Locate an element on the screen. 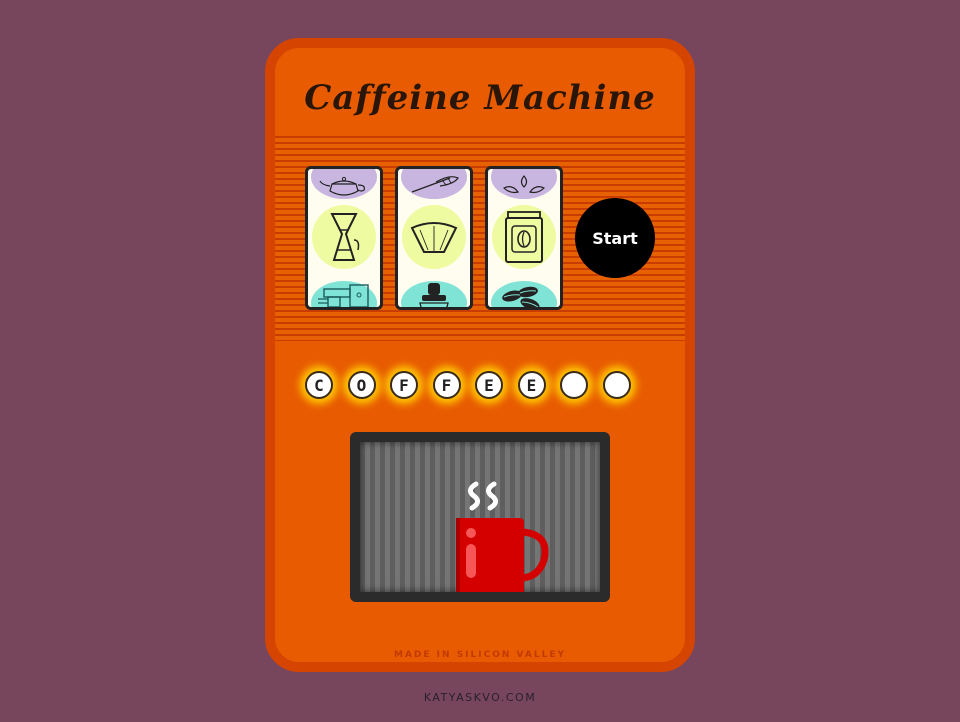 The height and width of the screenshot is (722, 960). chemex-icon is located at coordinates (344, 238).